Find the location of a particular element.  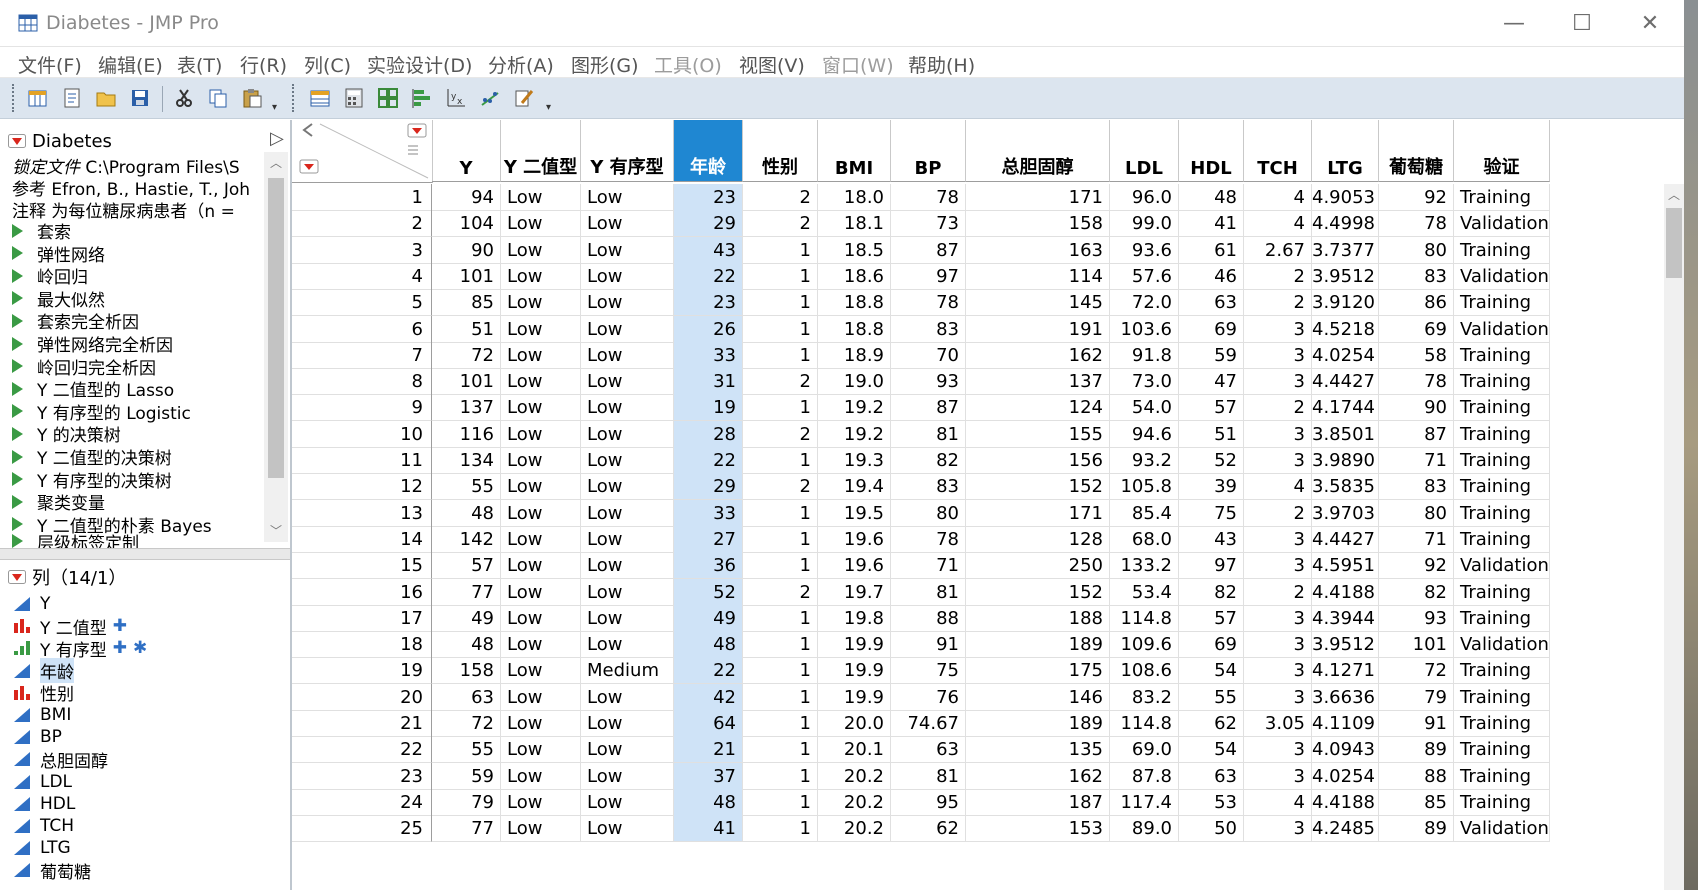

column-header: BMI is located at coordinates (854, 151).